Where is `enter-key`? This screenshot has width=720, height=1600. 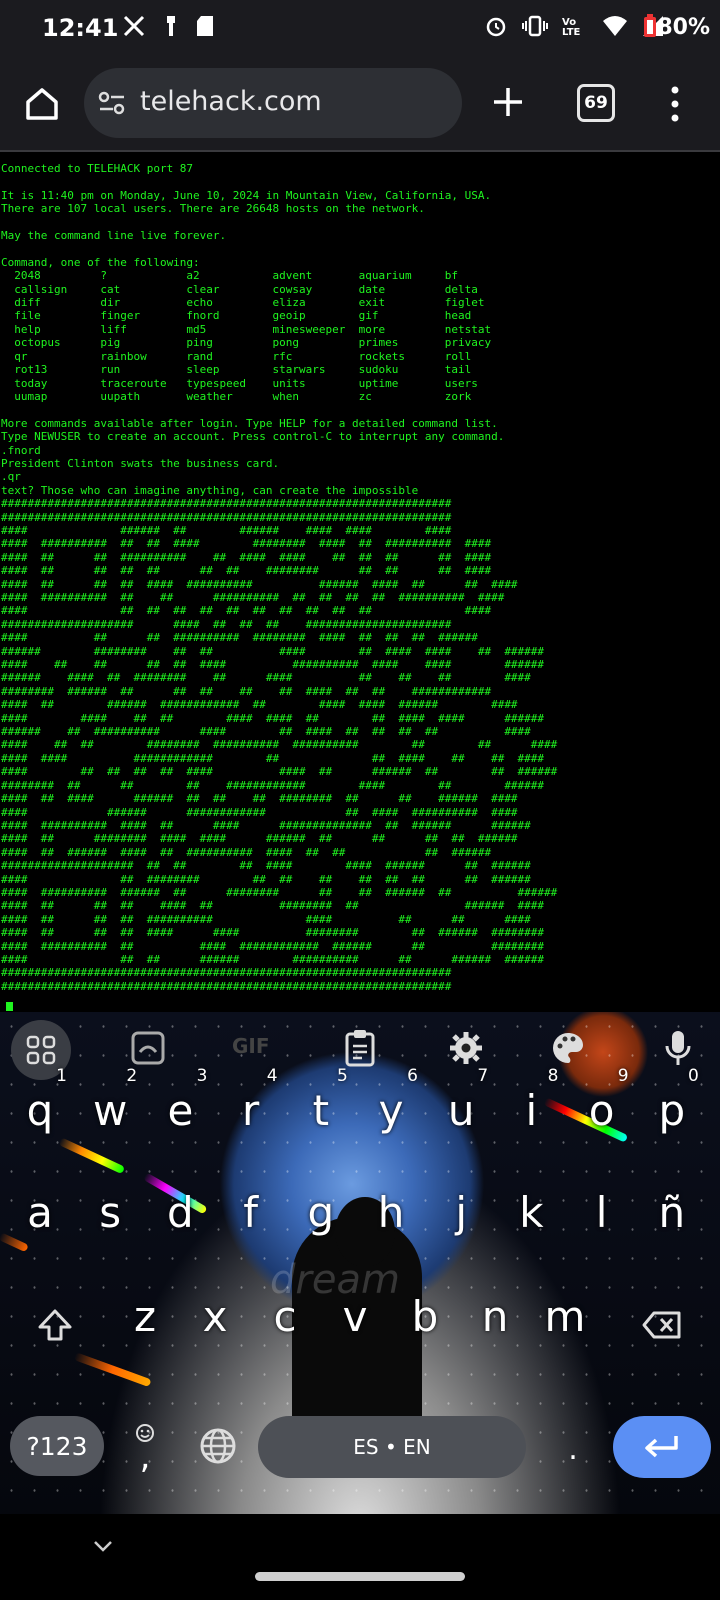
enter-key is located at coordinates (662, 1447).